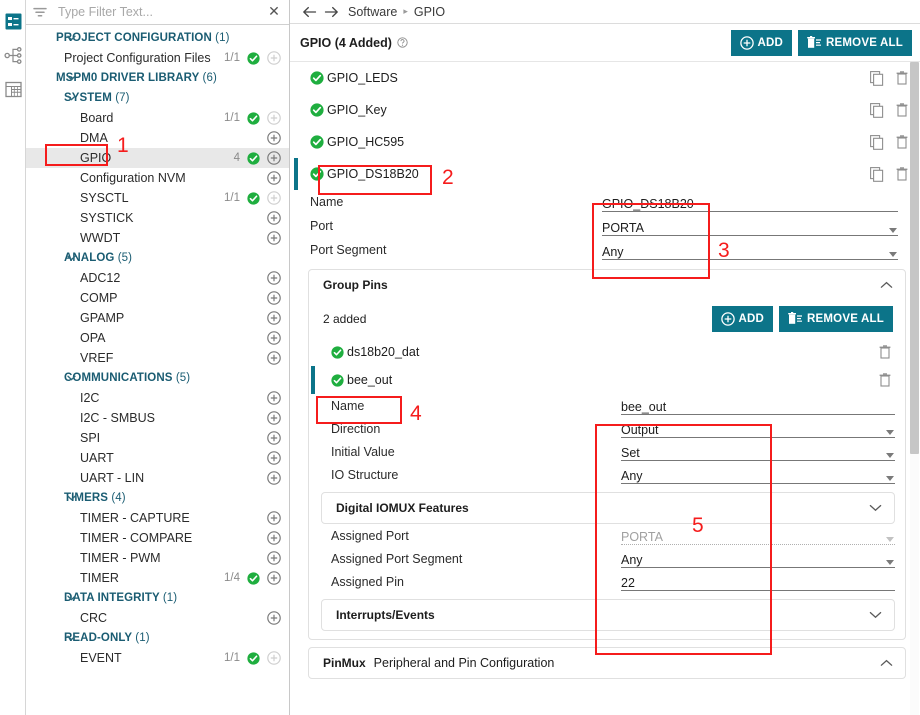 This screenshot has width=920, height=715. Describe the element at coordinates (157, 118) in the screenshot. I see `sidebar-item-board: Board 1/1` at that location.